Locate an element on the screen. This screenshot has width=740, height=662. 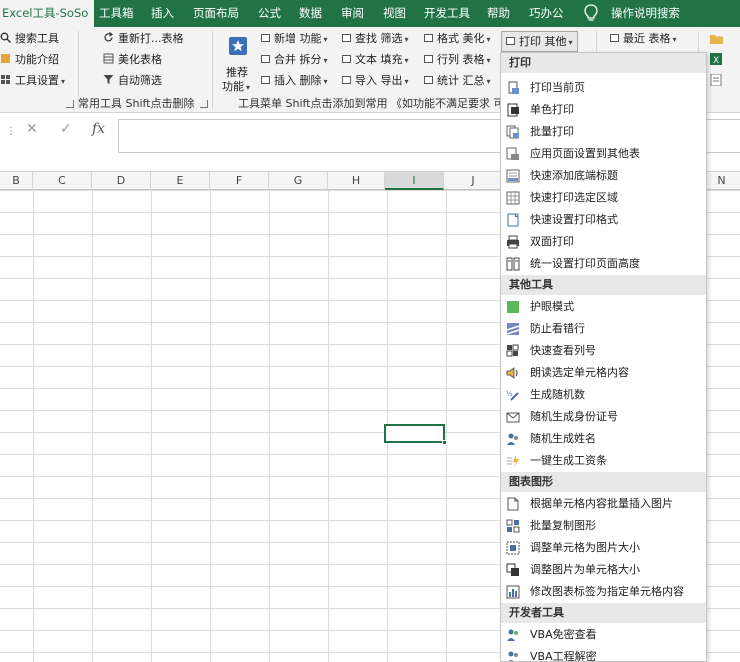
column-header: G is located at coordinates (298, 181).